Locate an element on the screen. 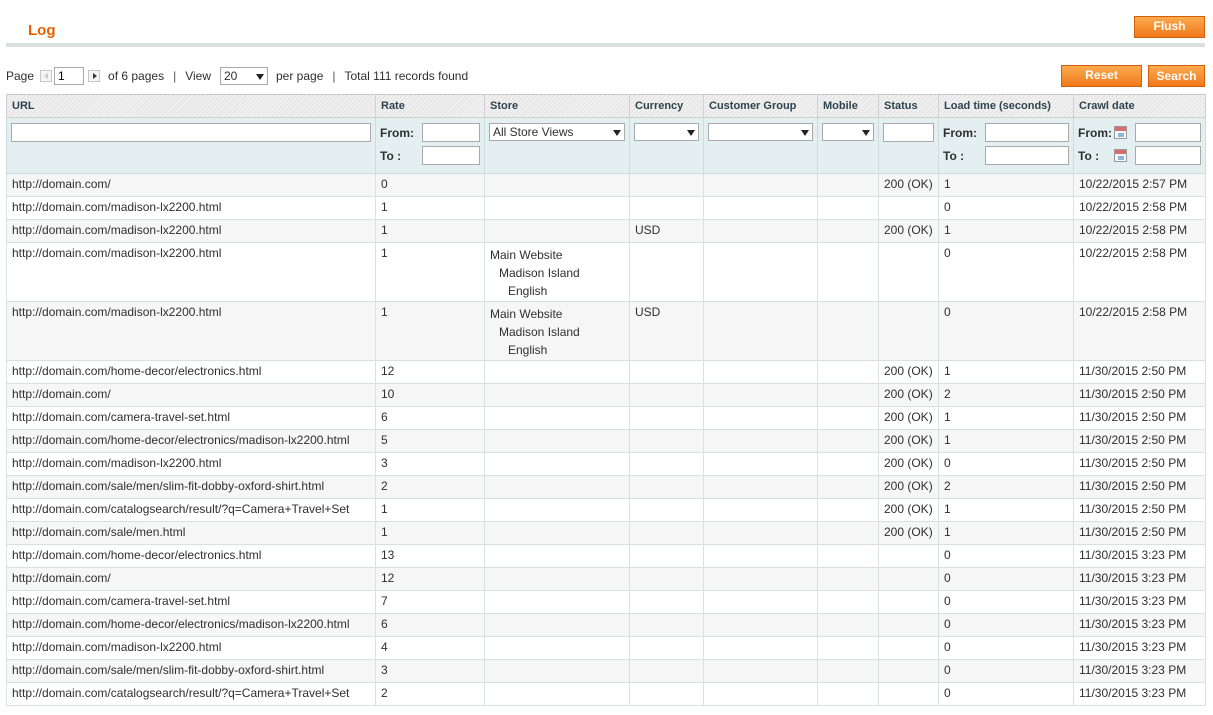 The image size is (1213, 715). mobile-filter-select is located at coordinates (848, 132).